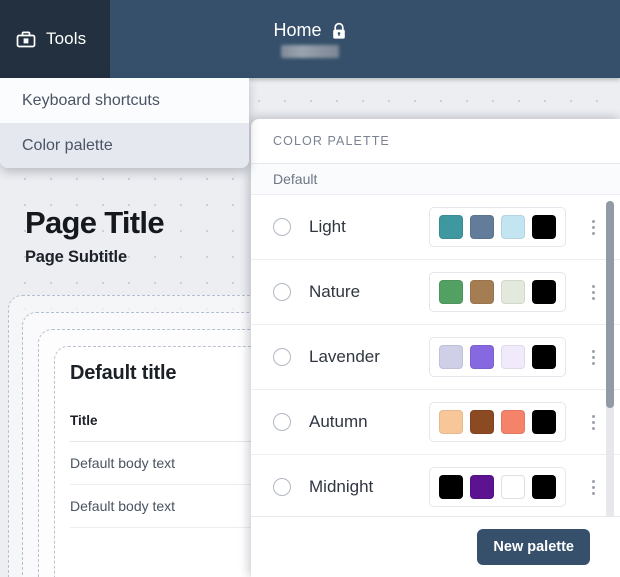 Image resolution: width=620 pixels, height=577 pixels. I want to click on panel-title: COLOR PALETTE, so click(331, 141).